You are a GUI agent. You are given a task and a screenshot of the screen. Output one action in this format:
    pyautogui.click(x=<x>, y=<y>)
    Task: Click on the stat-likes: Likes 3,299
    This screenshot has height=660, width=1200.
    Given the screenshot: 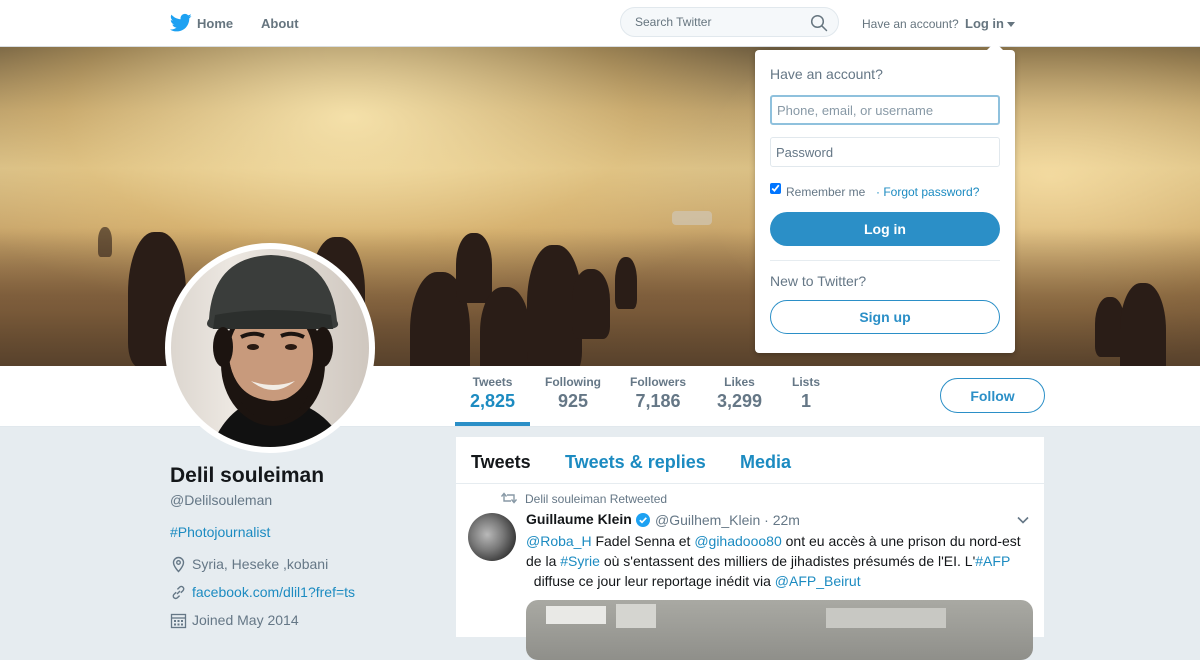 What is the action you would take?
    pyautogui.click(x=739, y=393)
    